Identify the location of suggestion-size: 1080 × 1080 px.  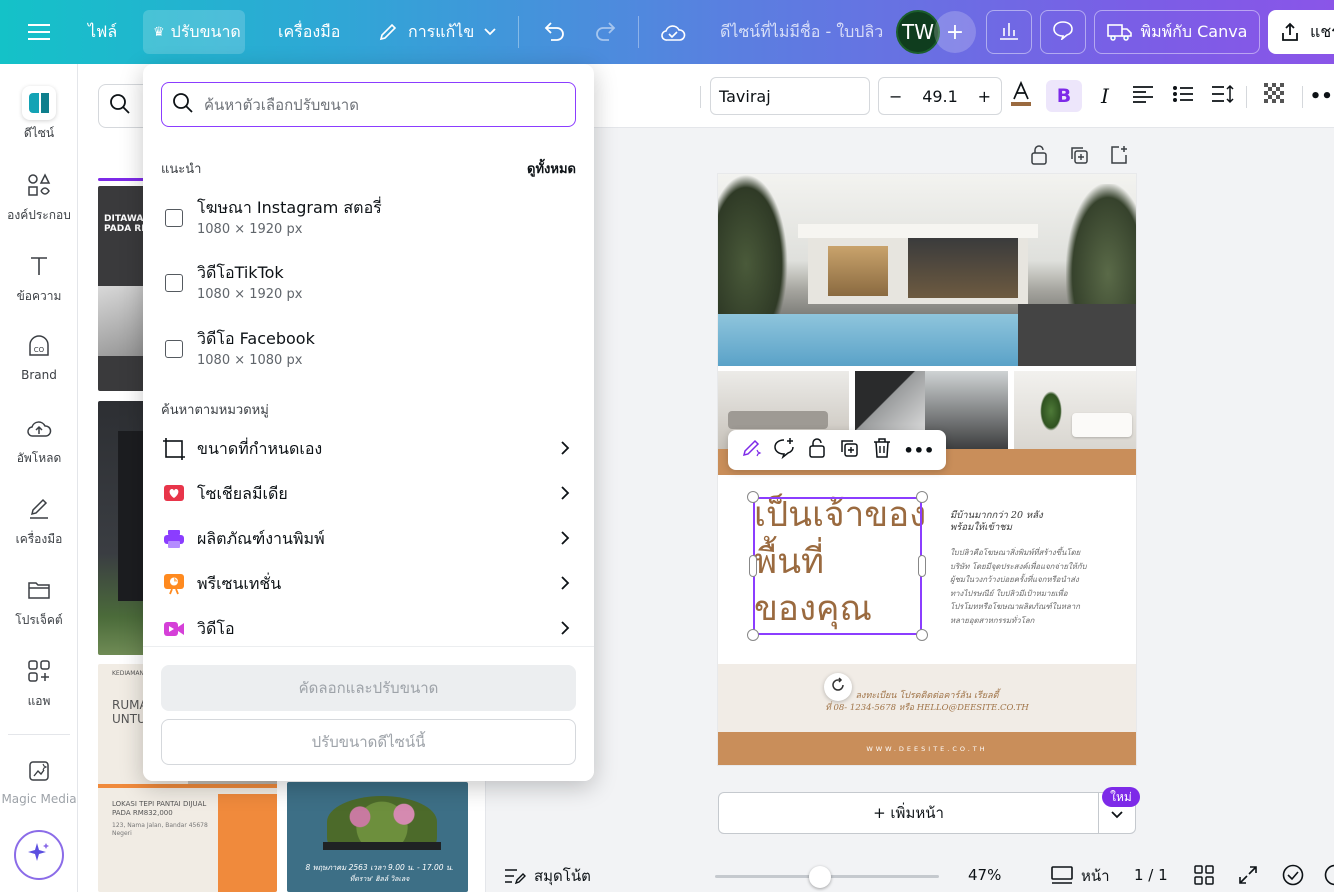
(250, 360).